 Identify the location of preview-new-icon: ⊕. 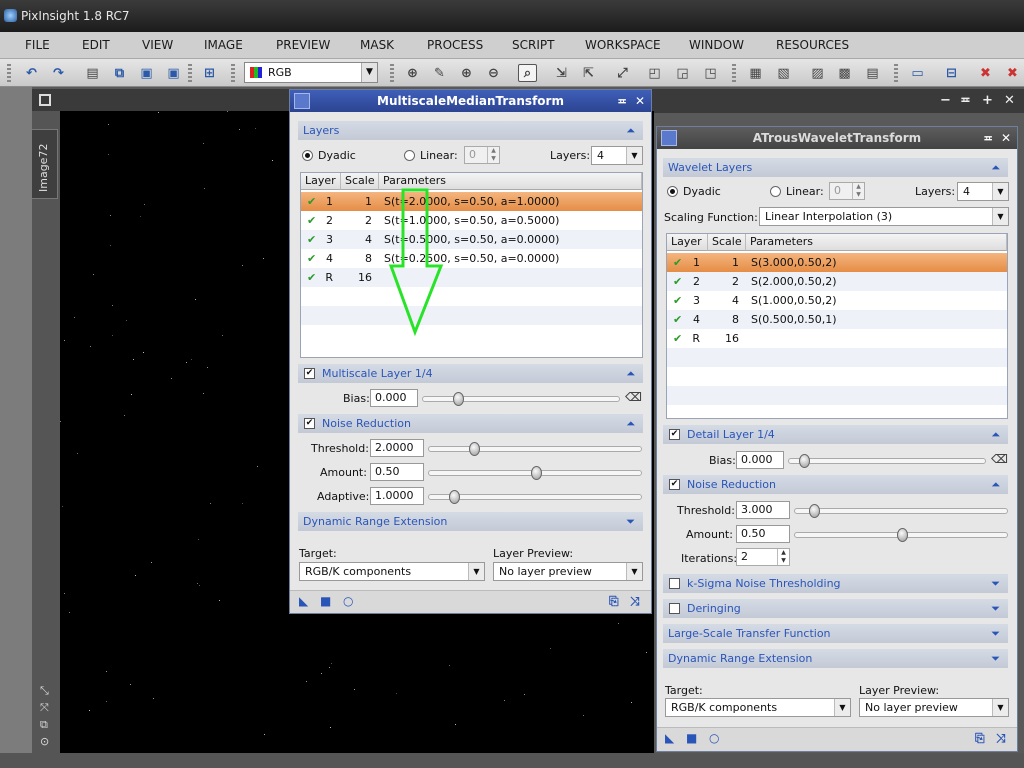
(412, 73).